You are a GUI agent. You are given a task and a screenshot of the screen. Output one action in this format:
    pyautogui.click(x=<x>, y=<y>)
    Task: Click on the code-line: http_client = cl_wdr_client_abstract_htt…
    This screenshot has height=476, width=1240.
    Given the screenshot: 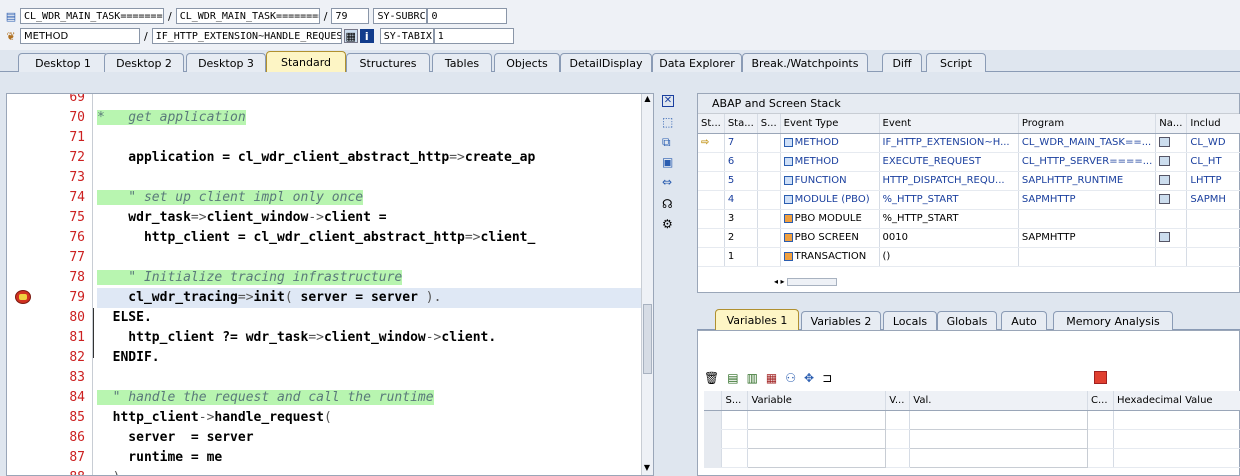 What is the action you would take?
    pyautogui.click(x=316, y=238)
    